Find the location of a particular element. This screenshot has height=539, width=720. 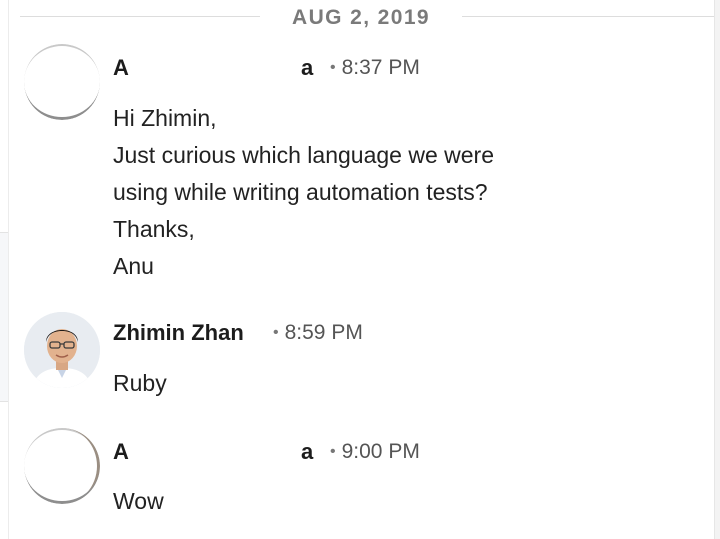

message-line: Just curious which language we were is located at coordinates (303, 155).